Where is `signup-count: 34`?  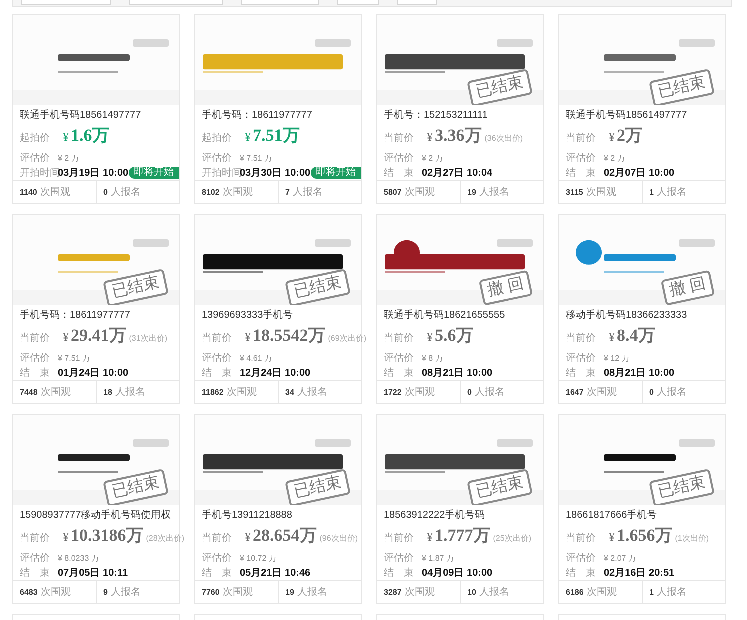 signup-count: 34 is located at coordinates (290, 392).